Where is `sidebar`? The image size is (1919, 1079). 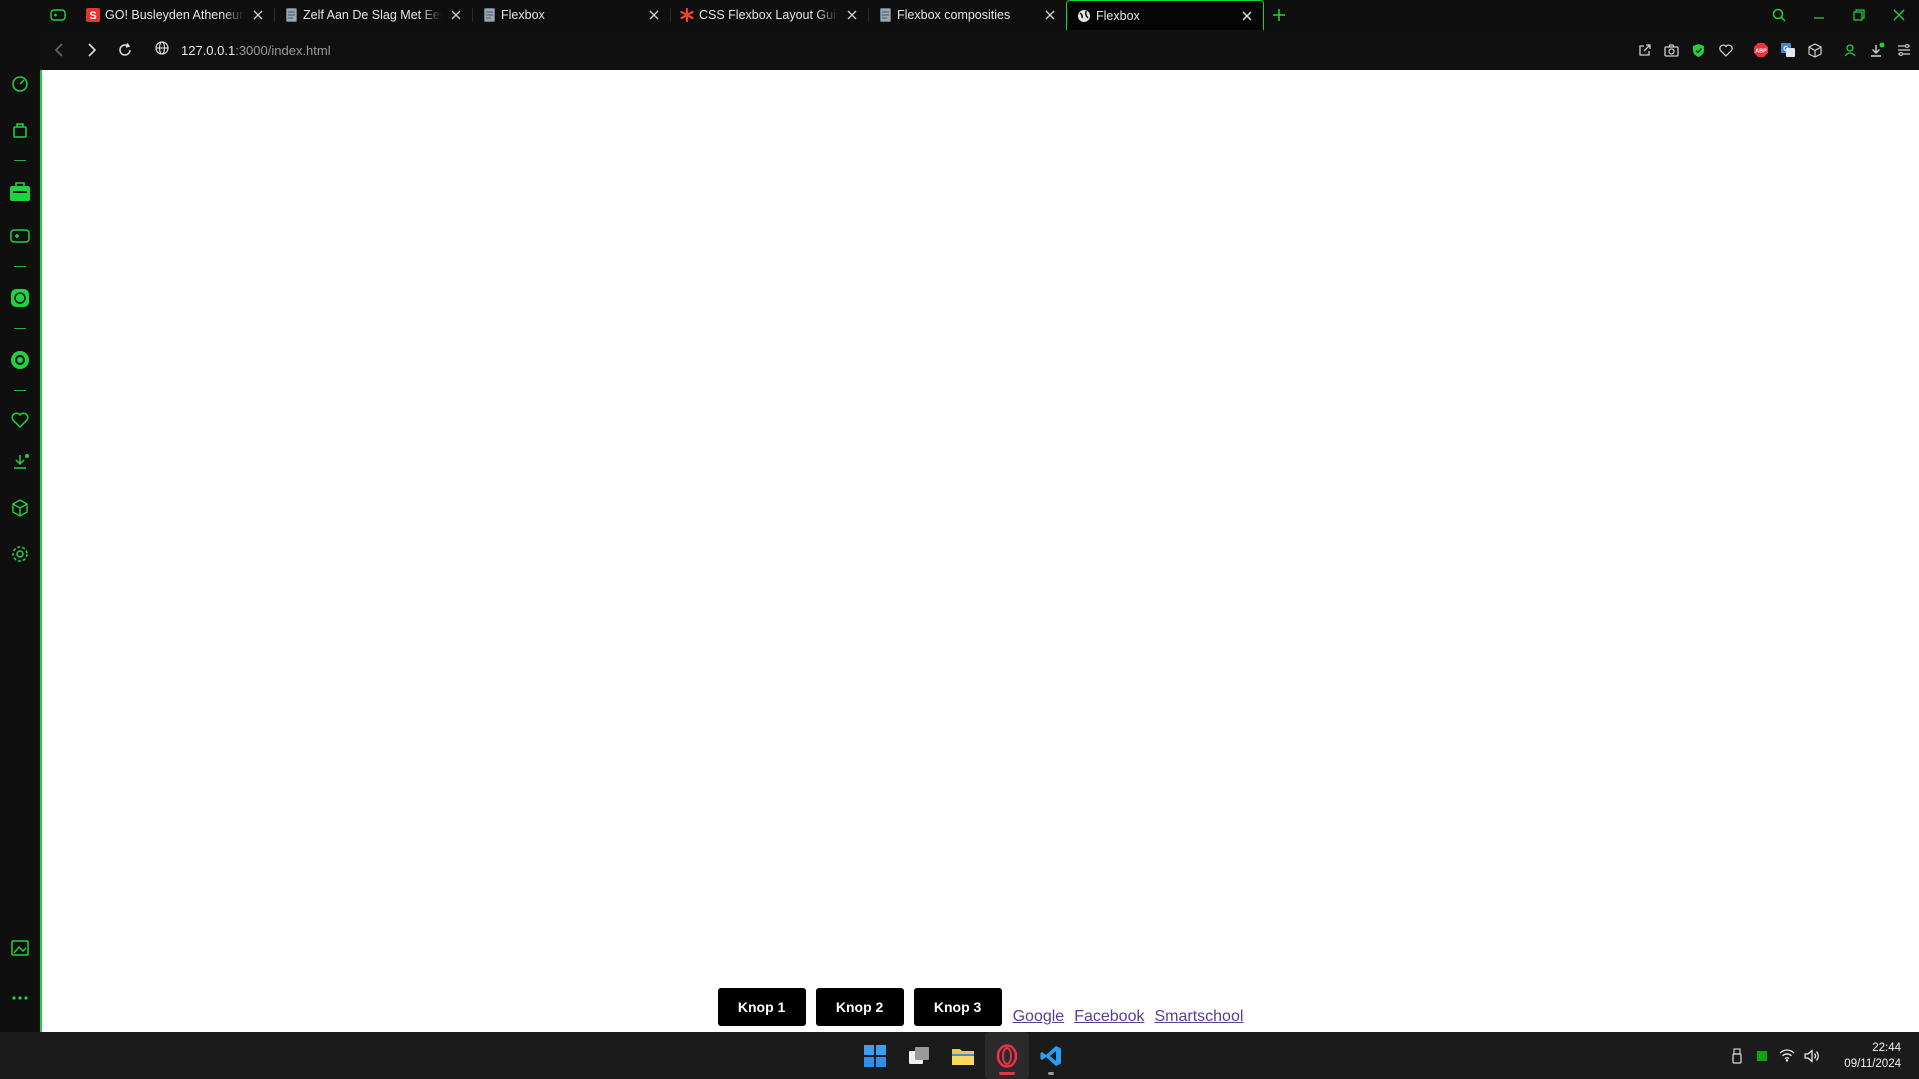 sidebar is located at coordinates (20, 516).